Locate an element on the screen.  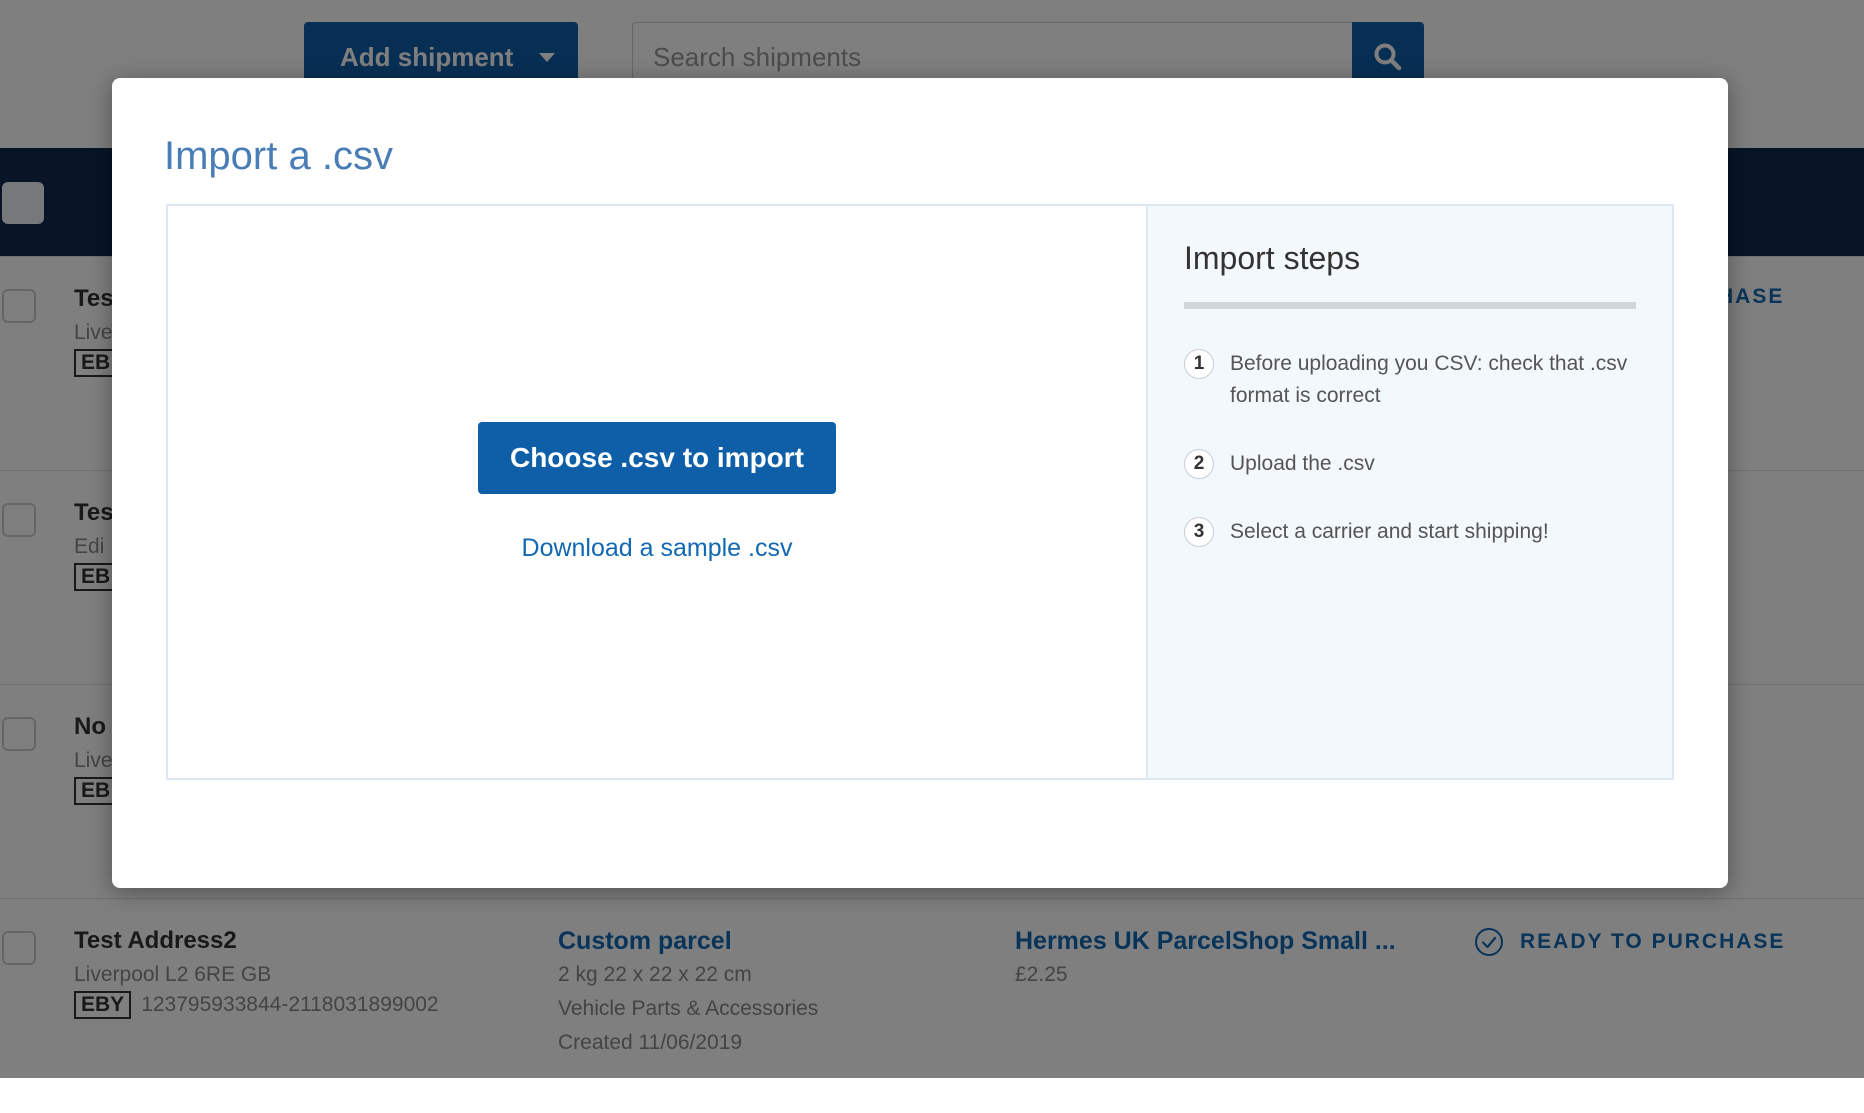
step-number: 1 is located at coordinates (1199, 364).